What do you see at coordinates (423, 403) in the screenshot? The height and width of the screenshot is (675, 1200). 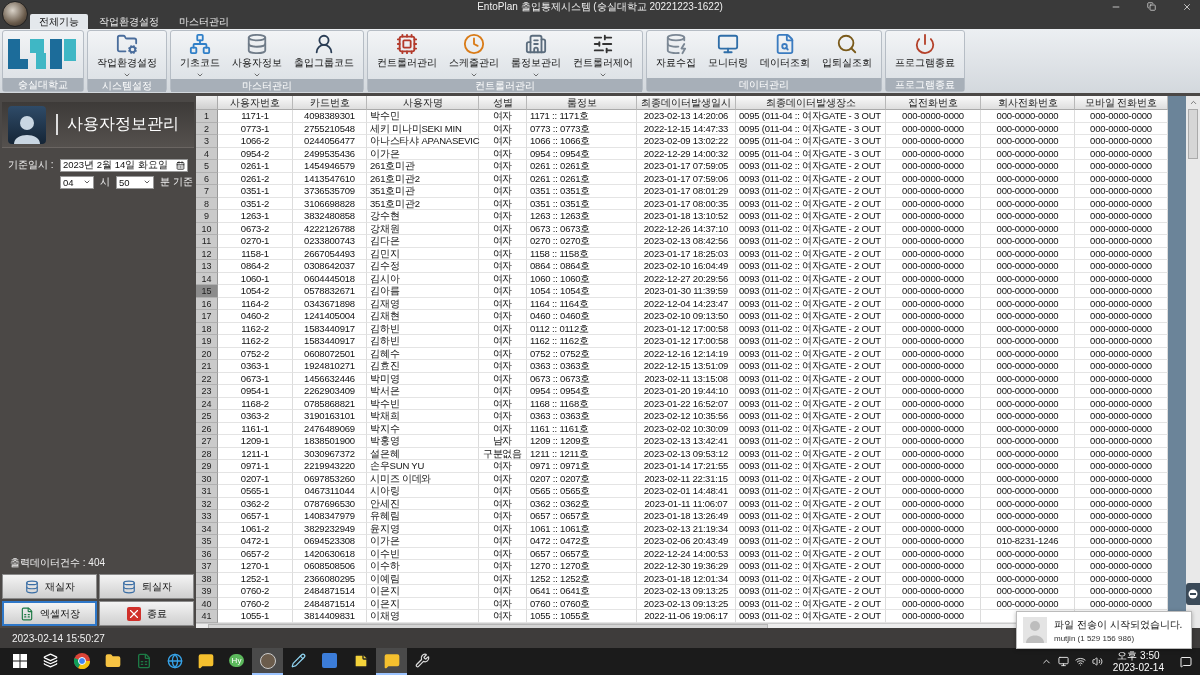 I see `table-cell: 박수빈` at bounding box center [423, 403].